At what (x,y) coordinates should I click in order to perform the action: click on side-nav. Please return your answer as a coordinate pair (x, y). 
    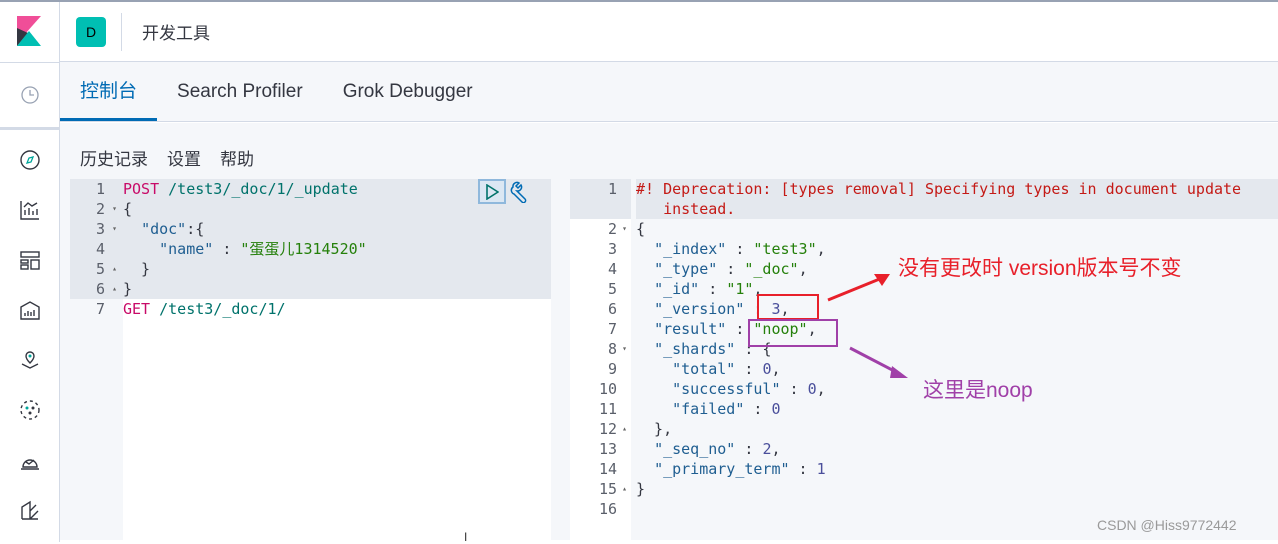
    Looking at the image, I should click on (30, 272).